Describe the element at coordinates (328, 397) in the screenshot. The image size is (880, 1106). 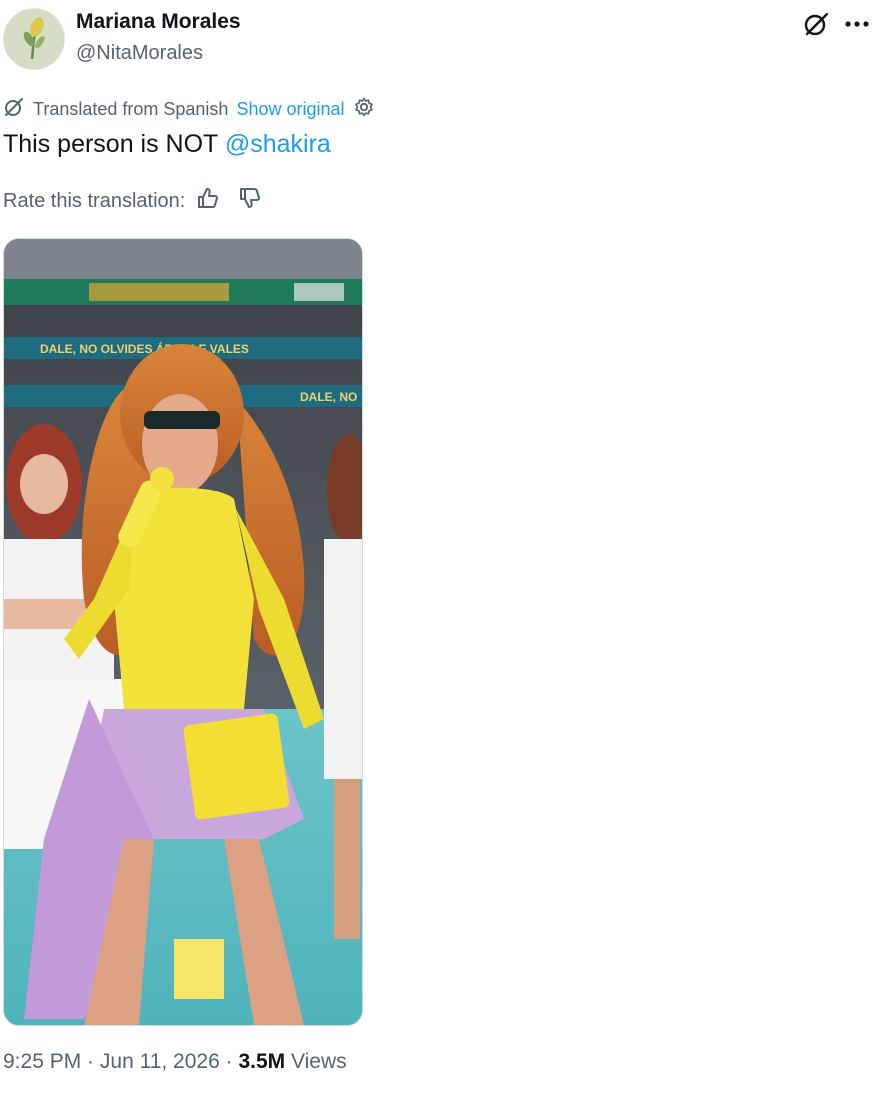
I see `banner-text-2: DALE, NO` at that location.